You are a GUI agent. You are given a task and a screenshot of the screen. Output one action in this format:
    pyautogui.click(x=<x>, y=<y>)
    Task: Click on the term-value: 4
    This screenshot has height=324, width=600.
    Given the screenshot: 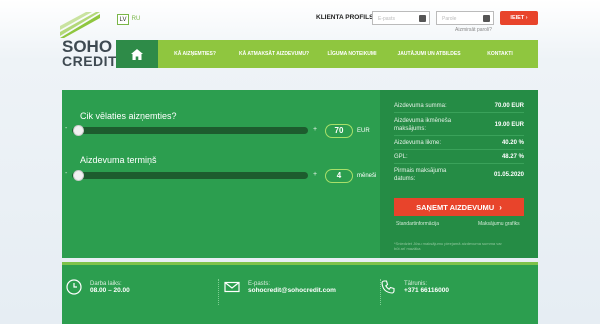 What is the action you would take?
    pyautogui.click(x=339, y=176)
    